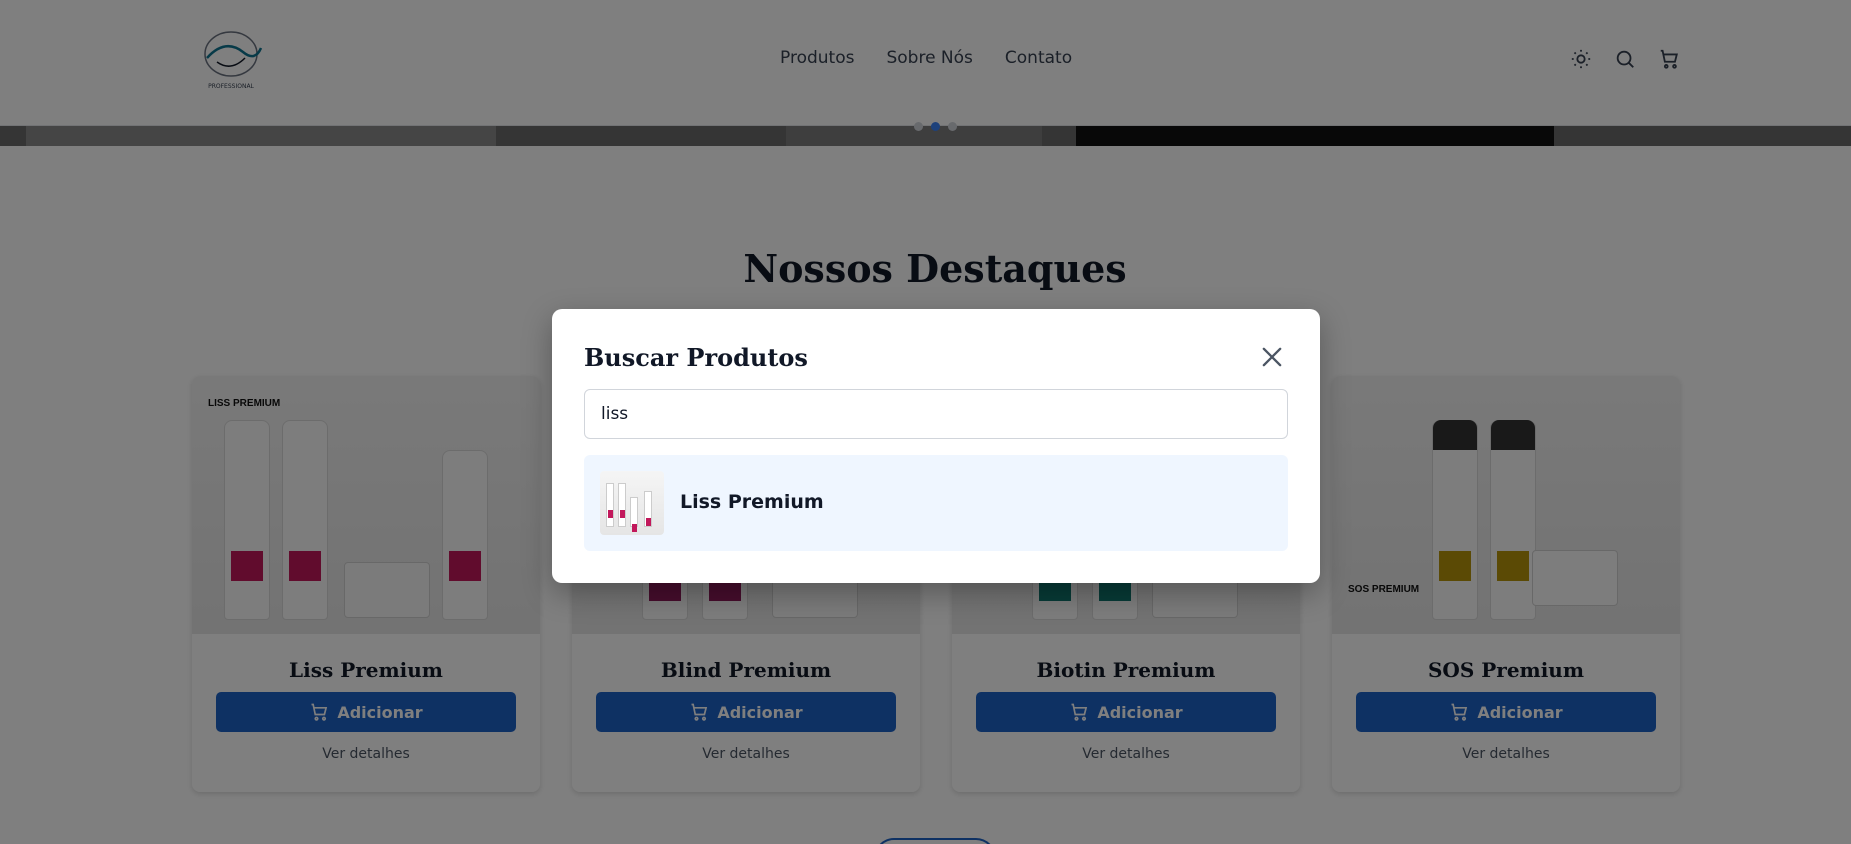 This screenshot has width=1851, height=844. I want to click on result-name: Liss Premium, so click(752, 502).